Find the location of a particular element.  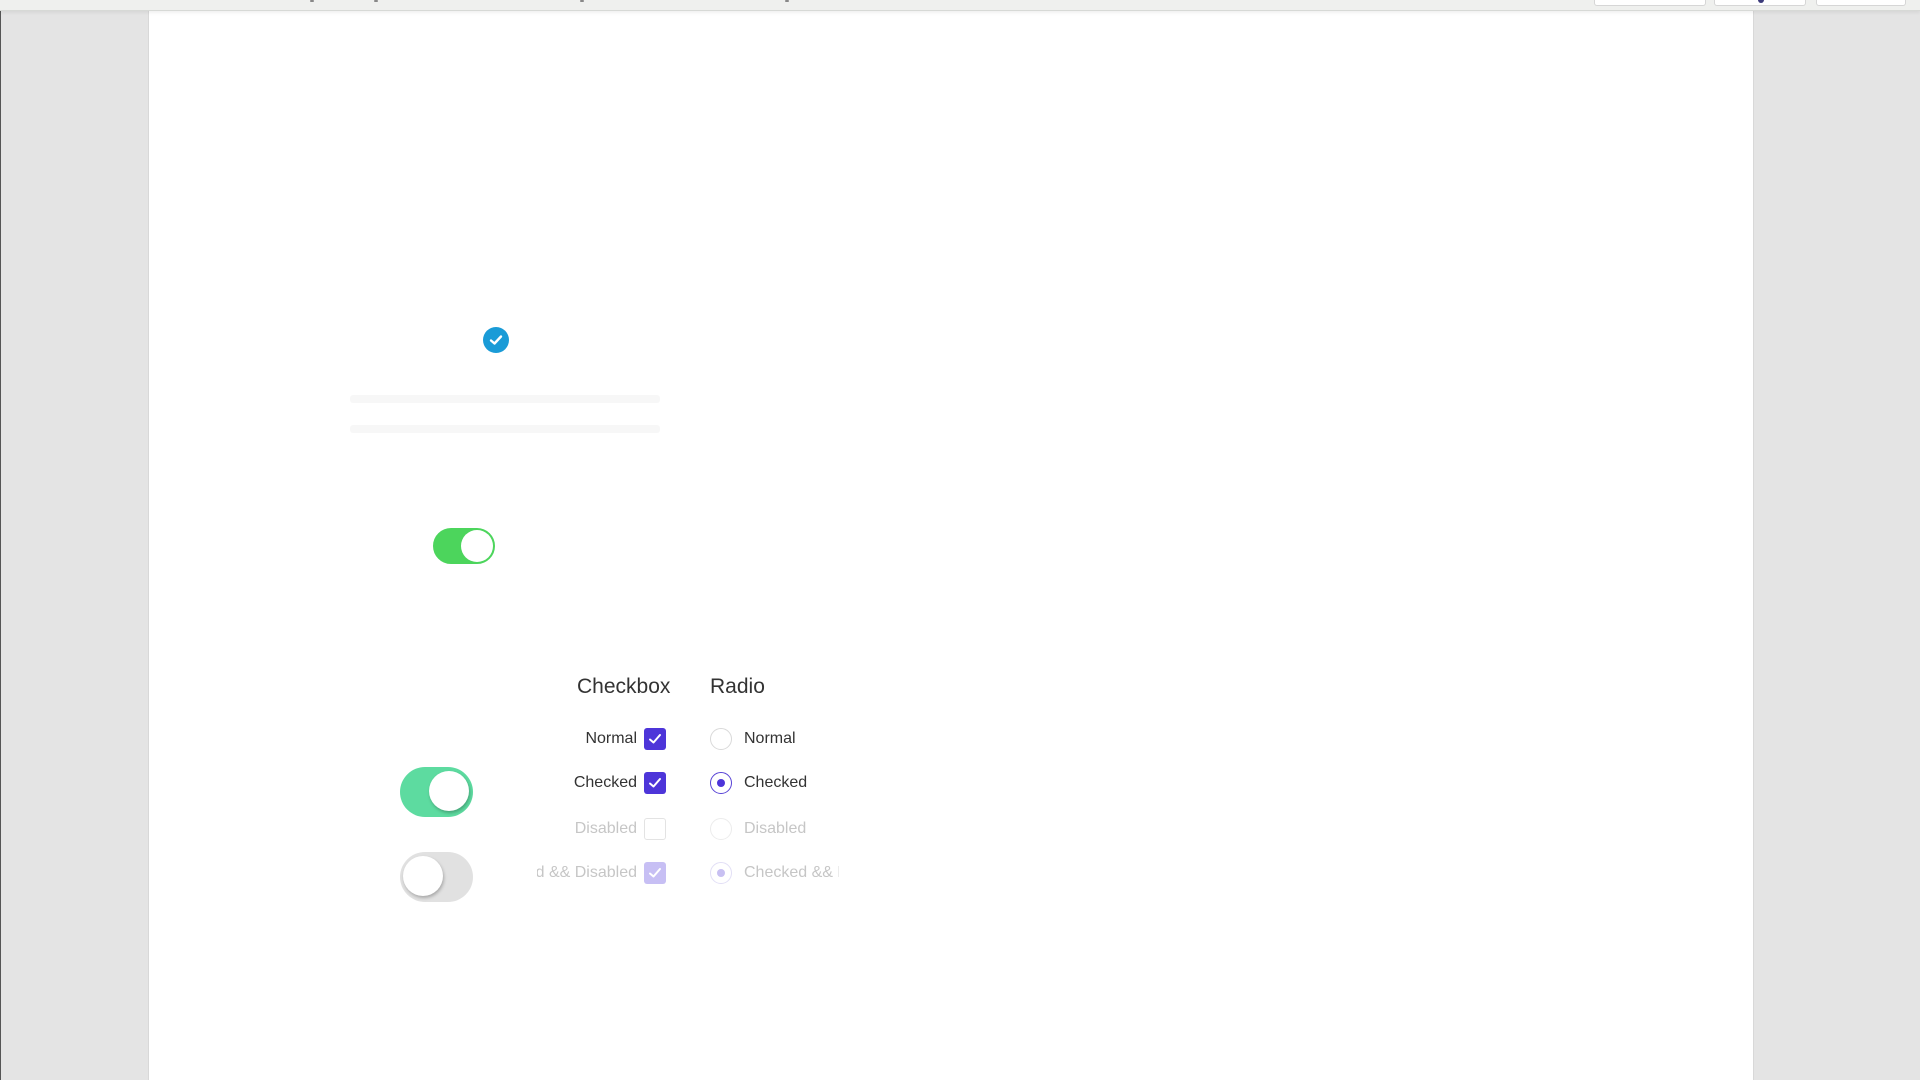

top-toolbar is located at coordinates (960, 5).